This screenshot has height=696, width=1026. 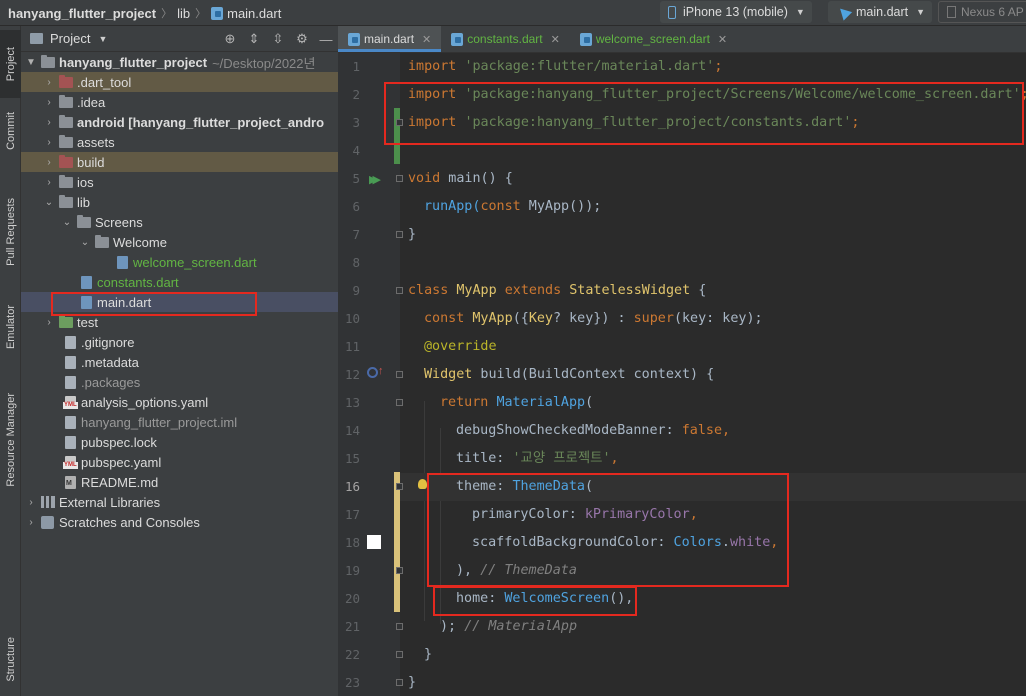 What do you see at coordinates (179, 302) in the screenshot?
I see `tree-item-main: main.dart` at bounding box center [179, 302].